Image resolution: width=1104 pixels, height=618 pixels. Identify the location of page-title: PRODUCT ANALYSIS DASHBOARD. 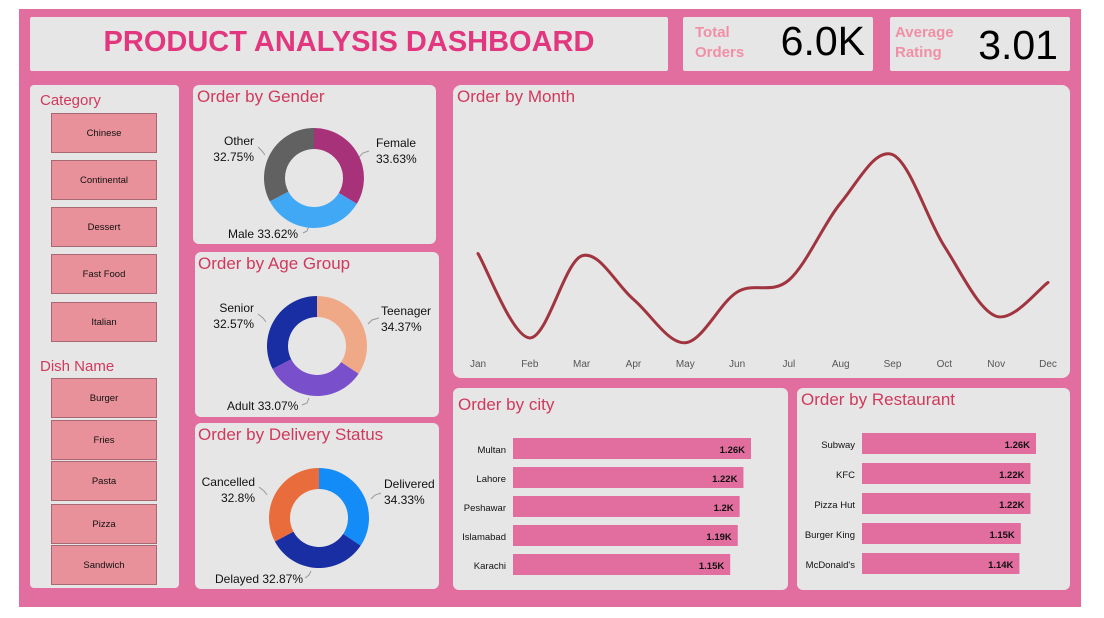
(349, 42).